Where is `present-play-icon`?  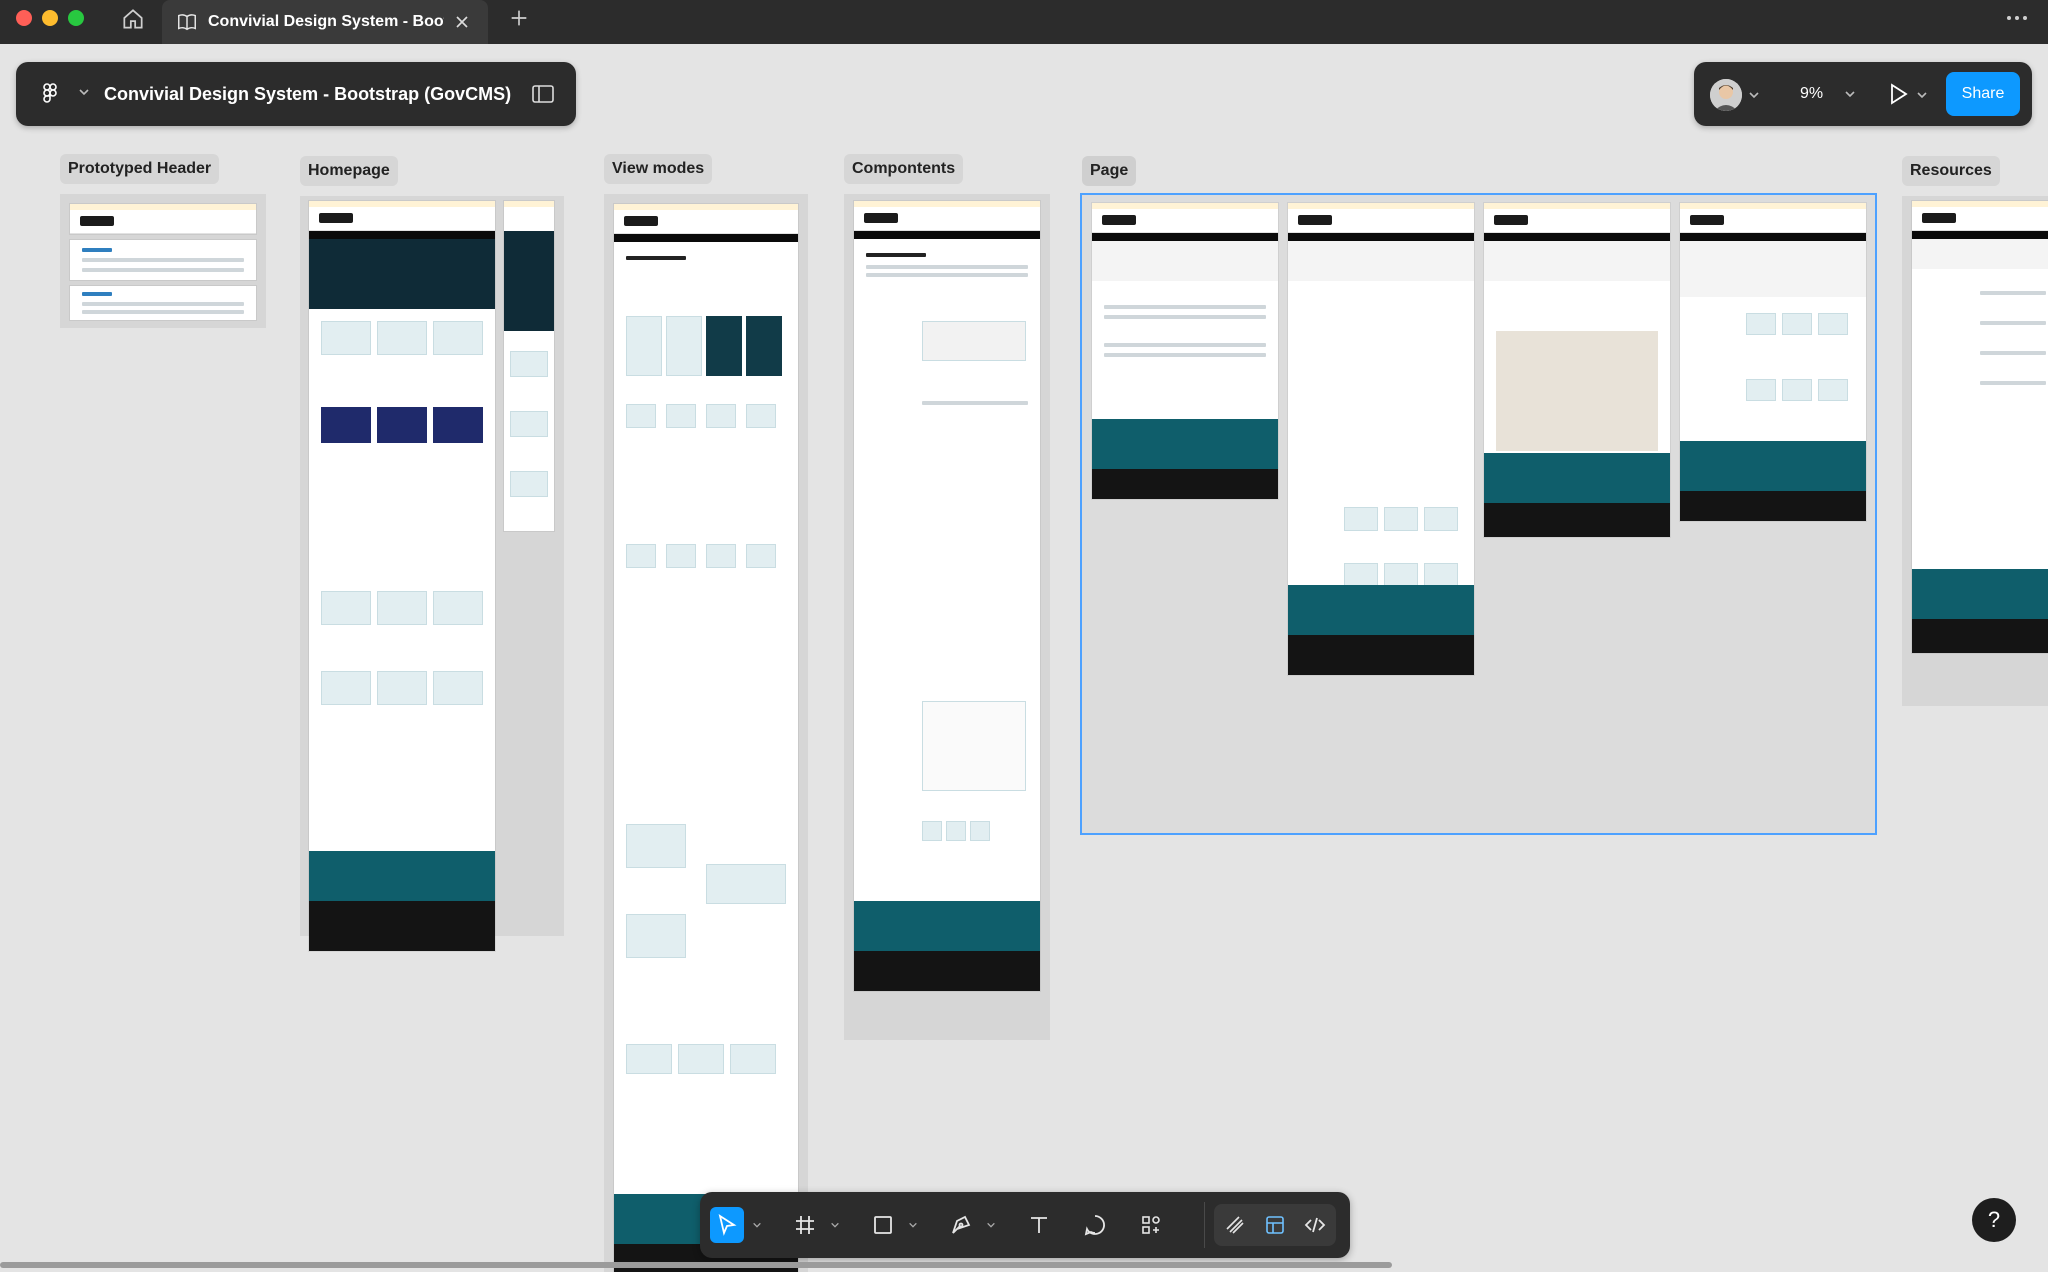 present-play-icon is located at coordinates (1898, 94).